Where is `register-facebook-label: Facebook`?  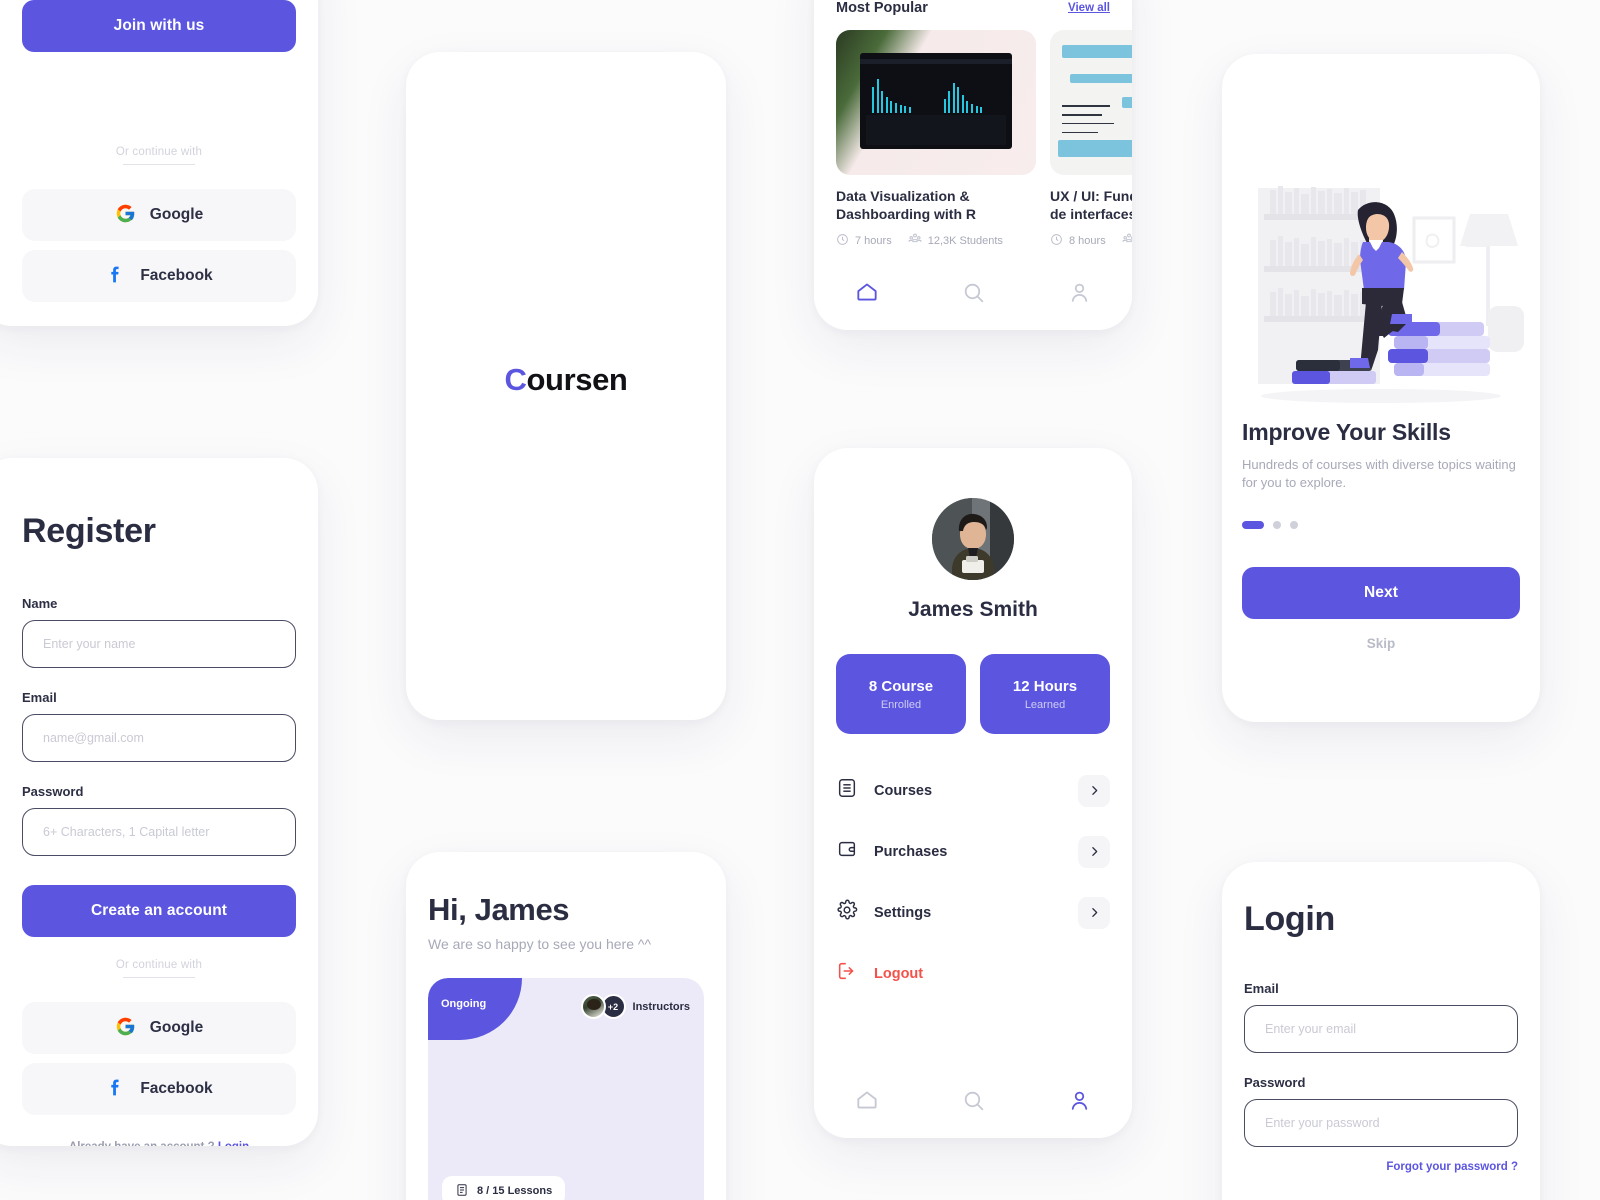 register-facebook-label: Facebook is located at coordinates (176, 1088).